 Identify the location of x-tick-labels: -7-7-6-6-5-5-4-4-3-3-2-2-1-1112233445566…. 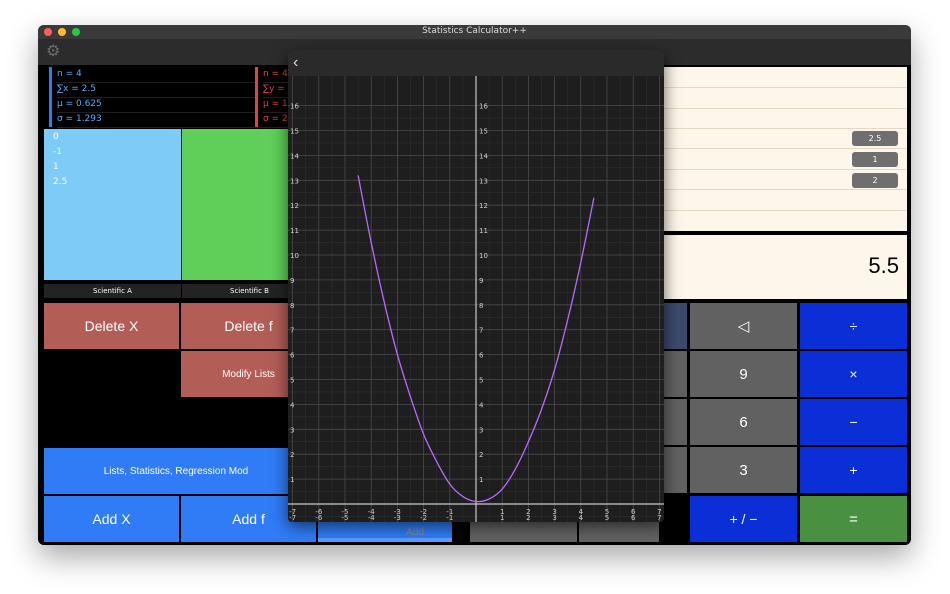
(475, 515).